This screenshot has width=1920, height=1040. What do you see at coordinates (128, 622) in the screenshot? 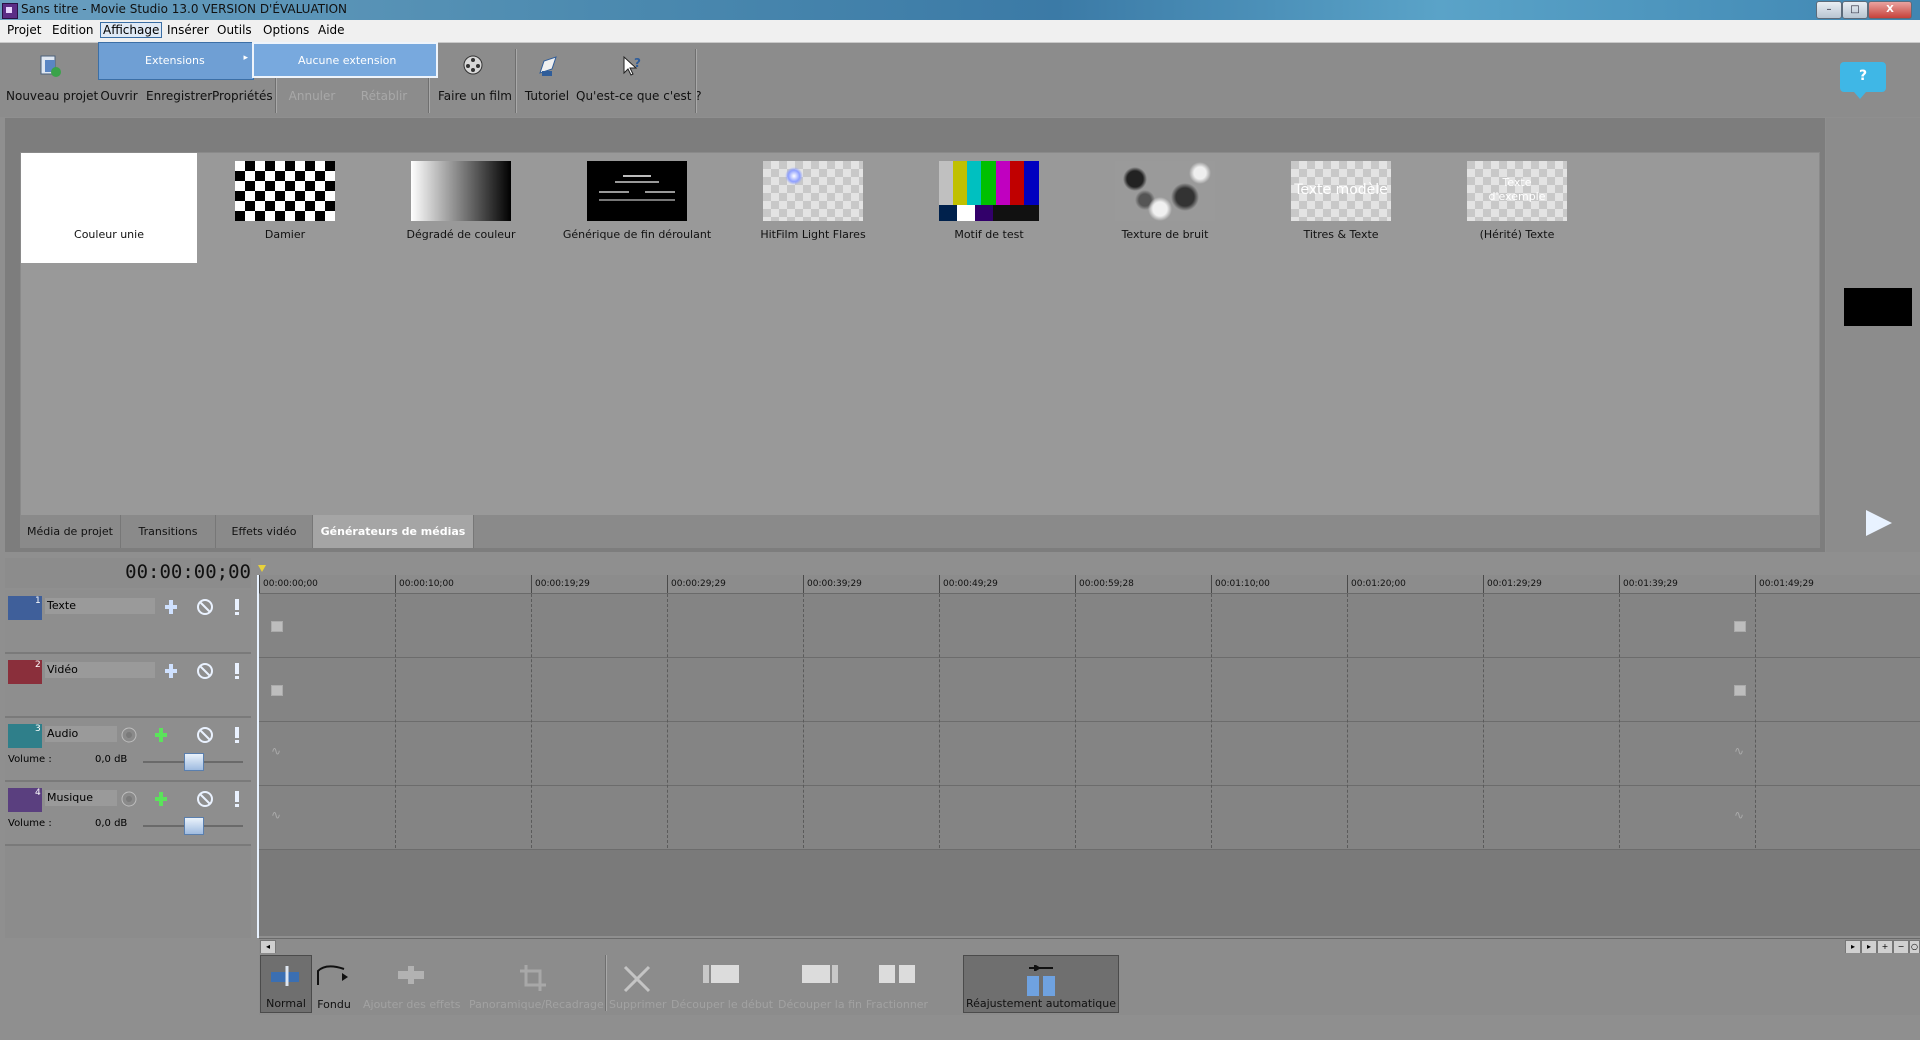
I see `track-header-text: 1 Texte` at bounding box center [128, 622].